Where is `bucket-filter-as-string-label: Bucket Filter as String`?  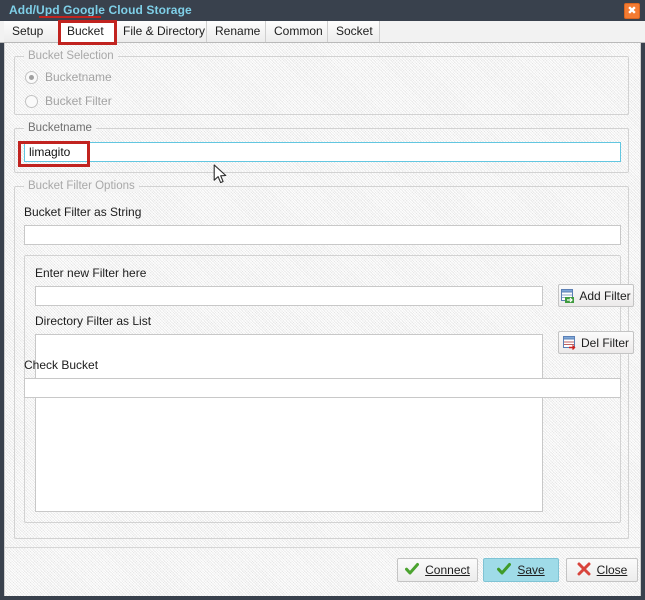
bucket-filter-as-string-label: Bucket Filter as String is located at coordinates (83, 212).